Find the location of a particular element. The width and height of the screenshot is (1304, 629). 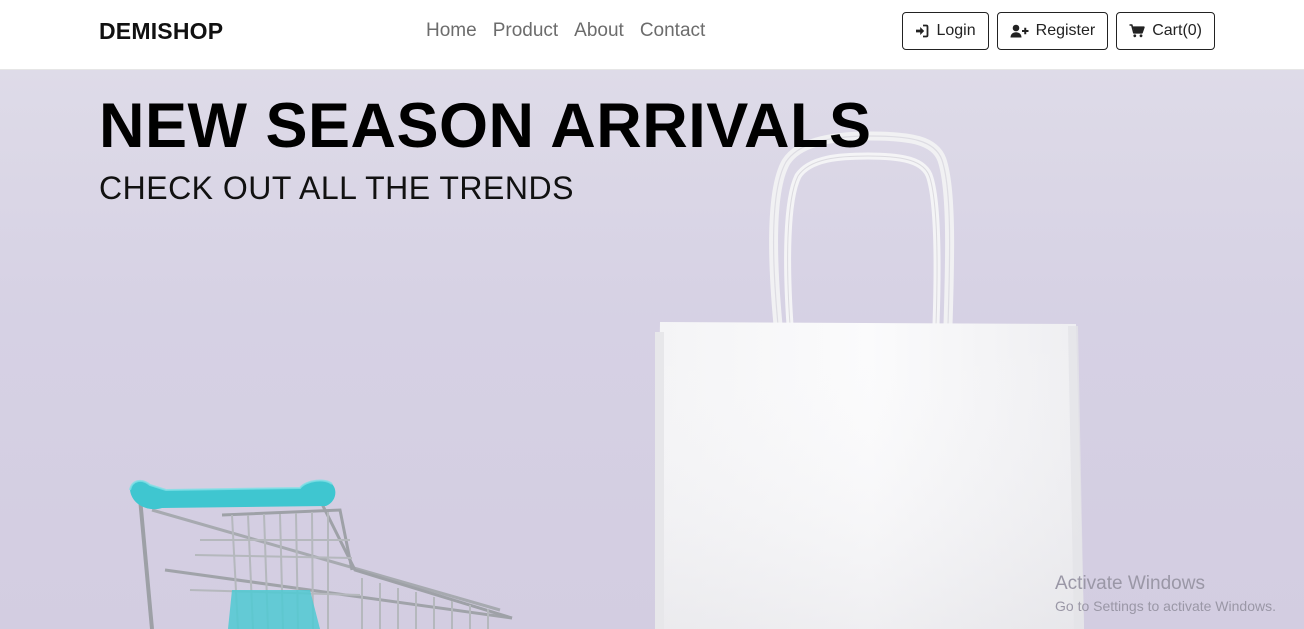

nav-link-product: Product is located at coordinates (525, 31).